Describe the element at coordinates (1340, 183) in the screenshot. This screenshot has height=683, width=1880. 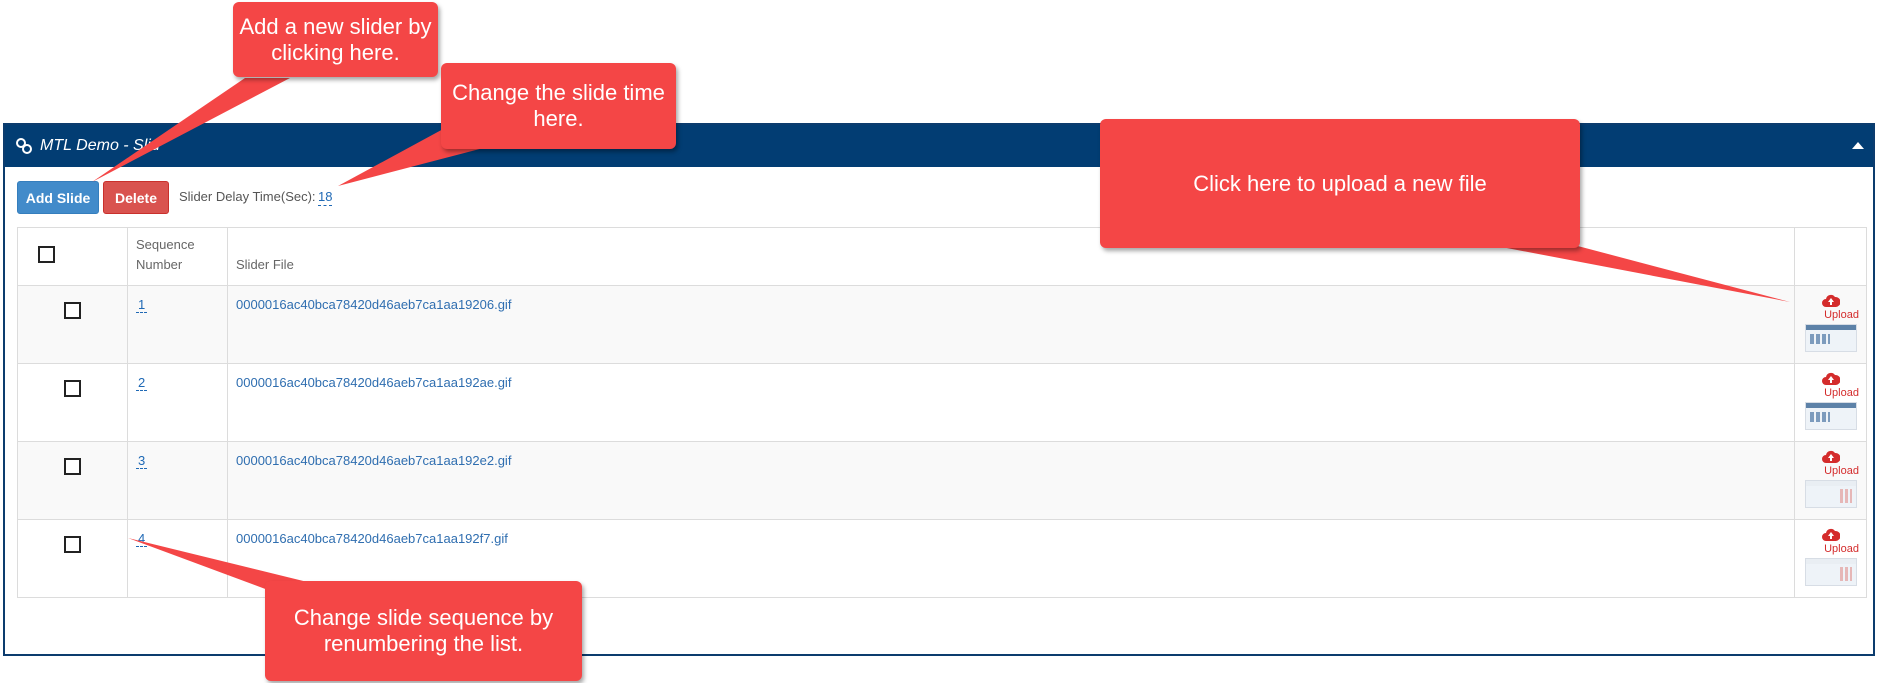
I see `callout-upload: Click here to upload a new file` at that location.